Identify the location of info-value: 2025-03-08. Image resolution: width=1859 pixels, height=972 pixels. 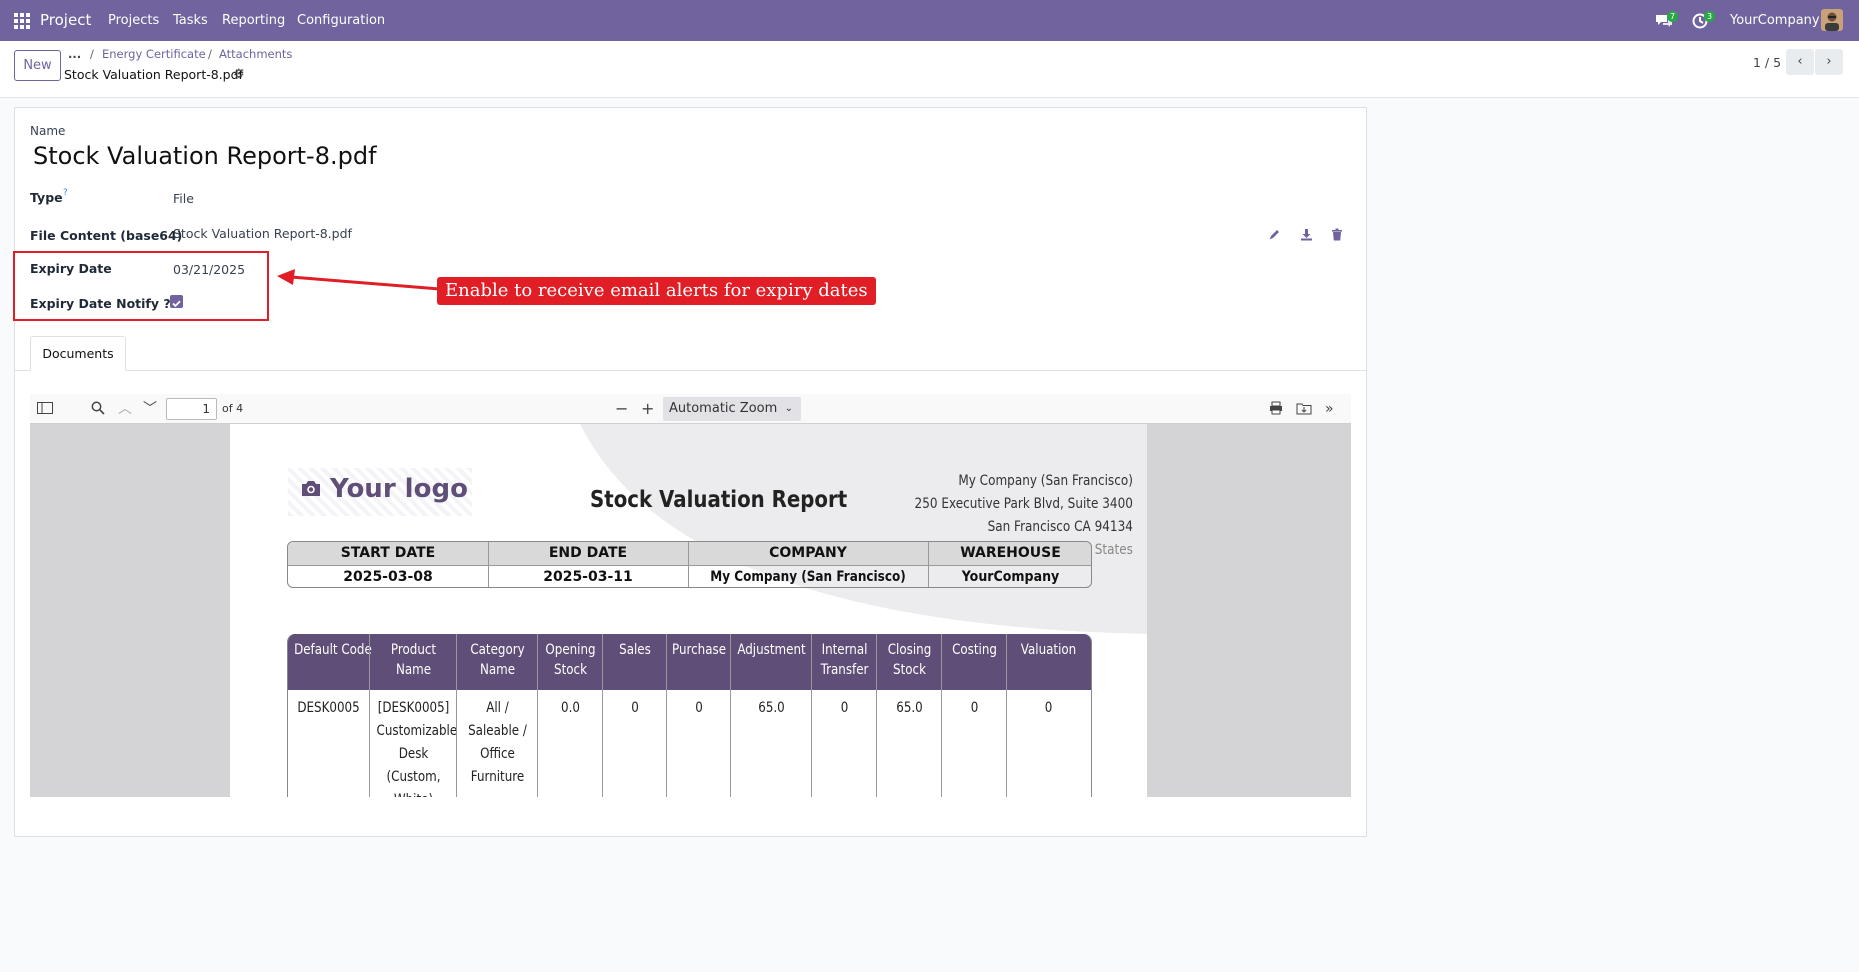
(388, 577).